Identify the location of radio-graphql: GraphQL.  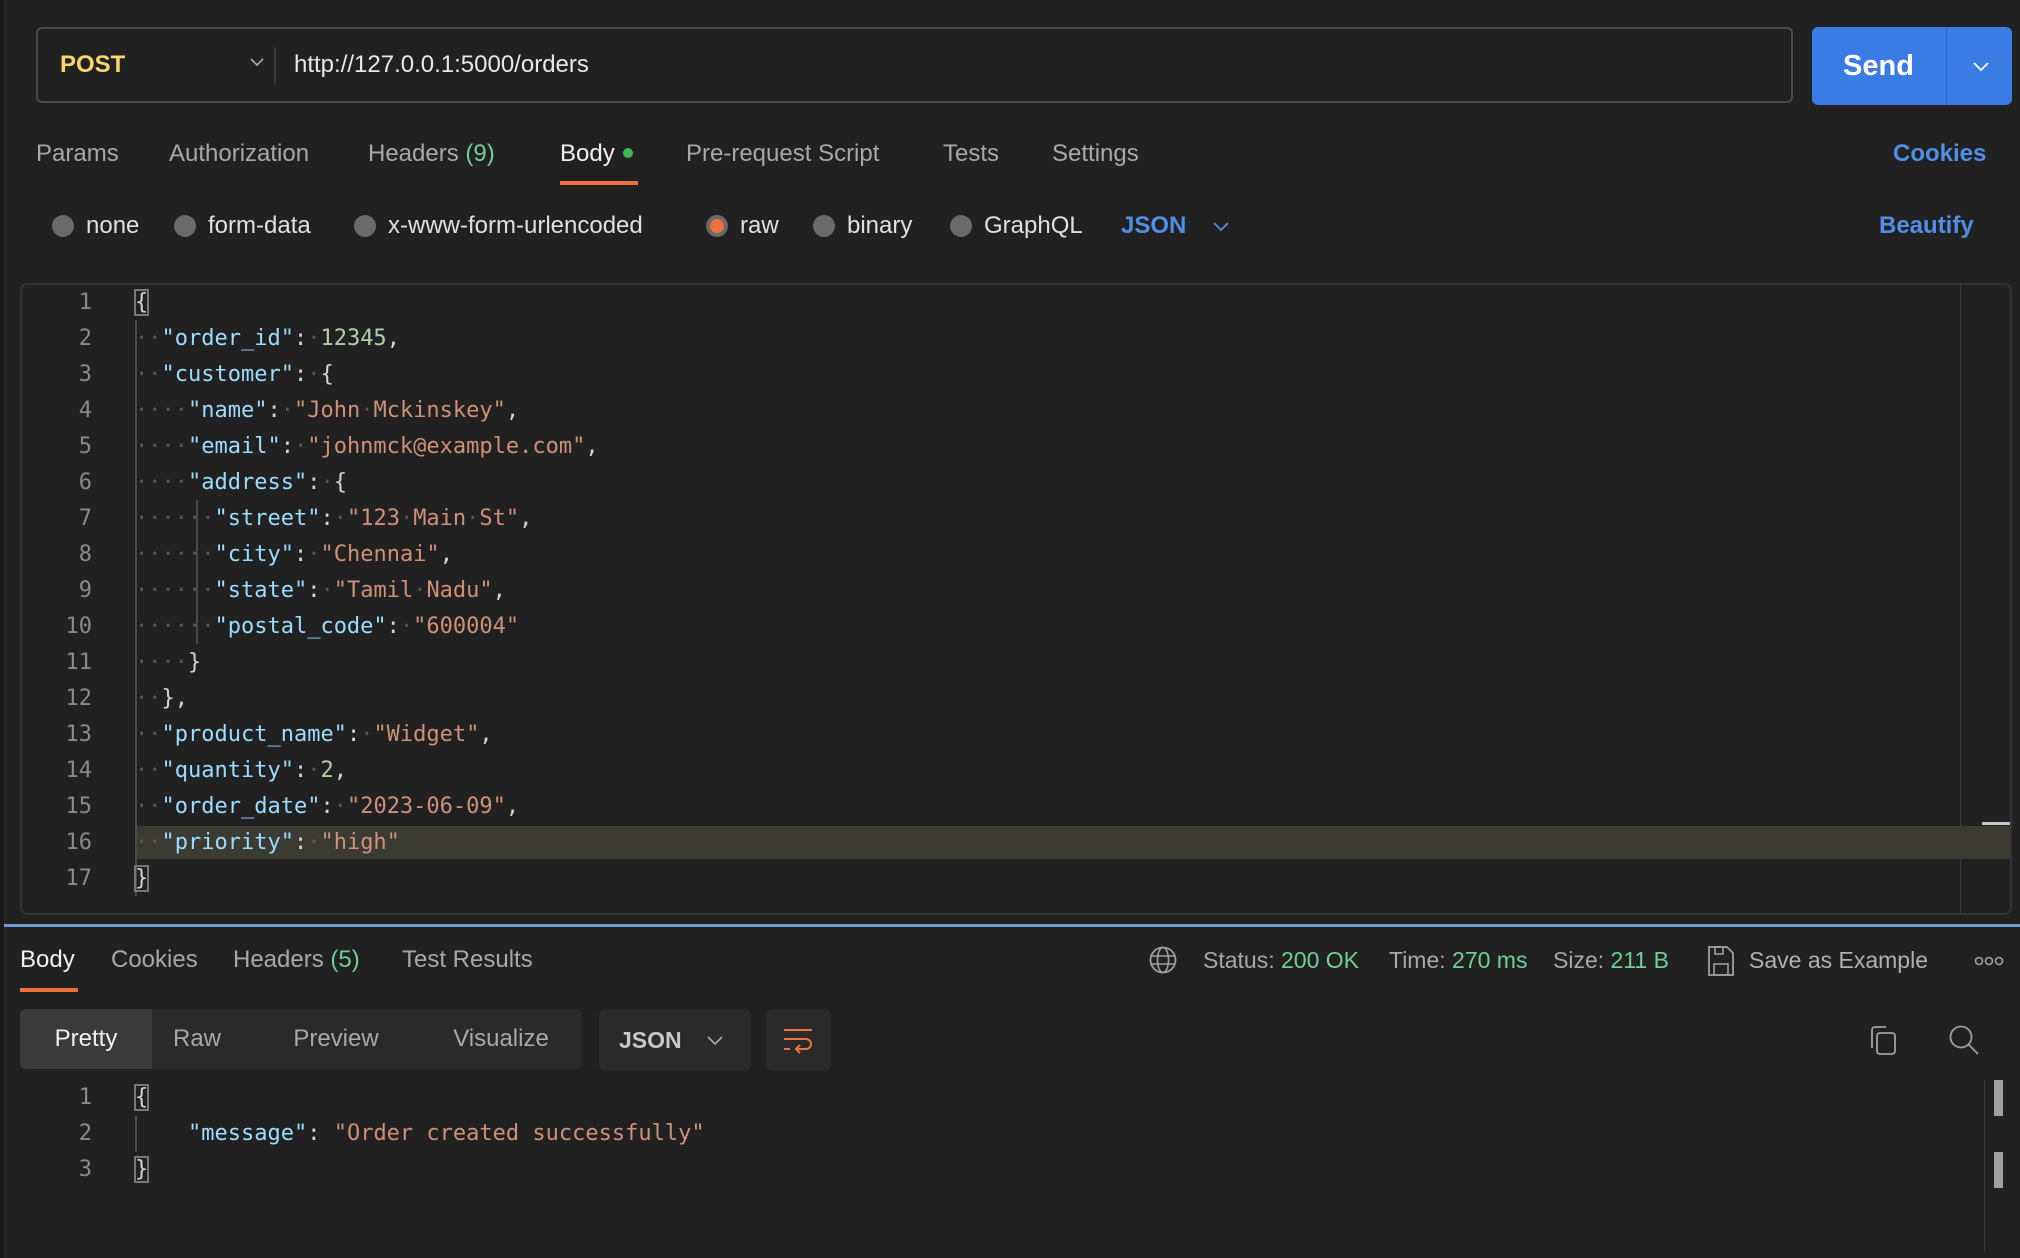
(1016, 226).